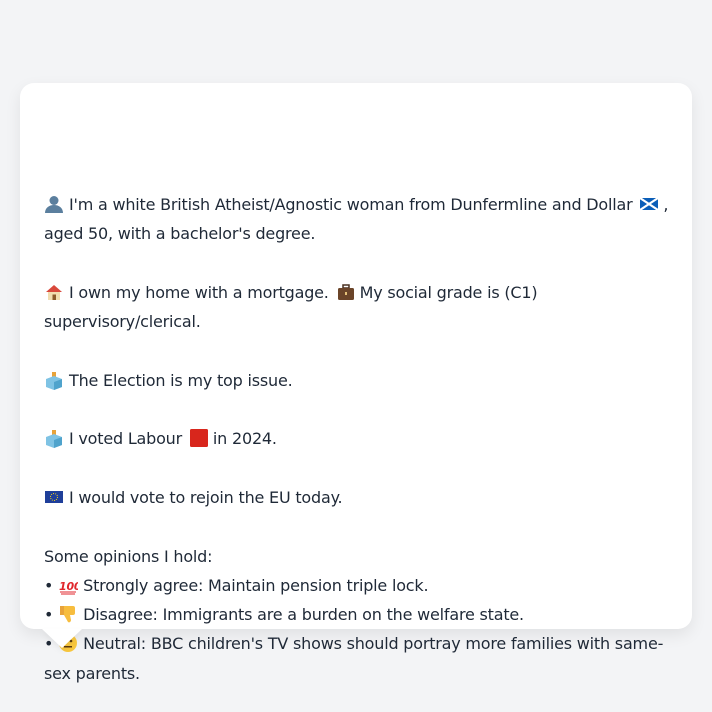  I want to click on svg-text: 100, so click(68, 586).